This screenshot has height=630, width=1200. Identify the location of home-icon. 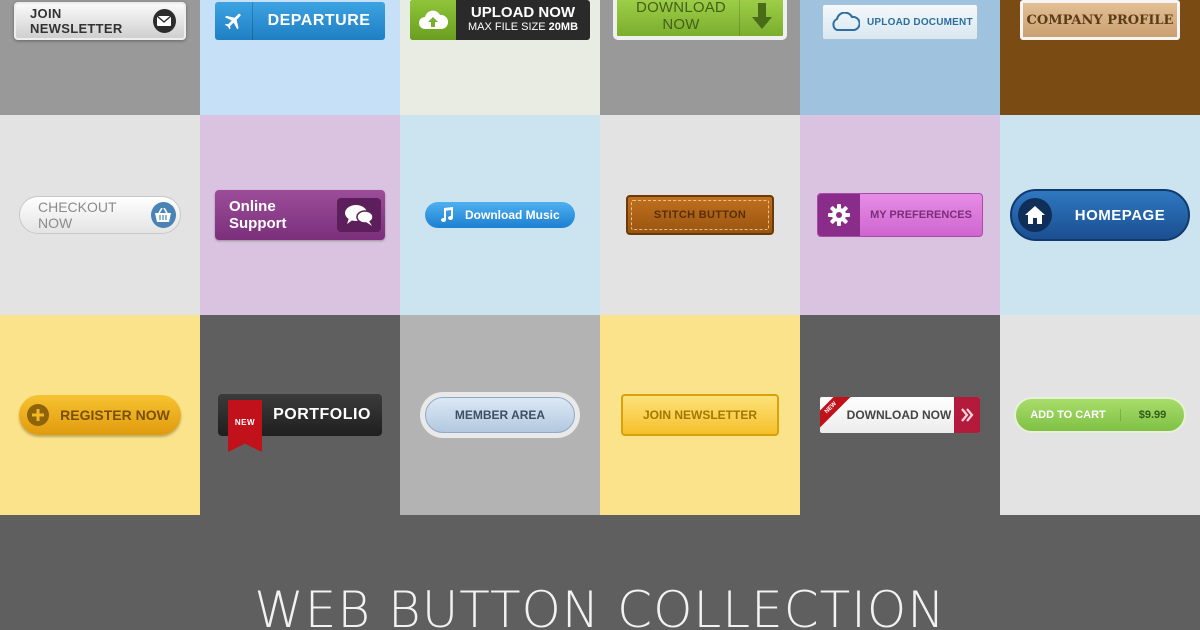
(1035, 215).